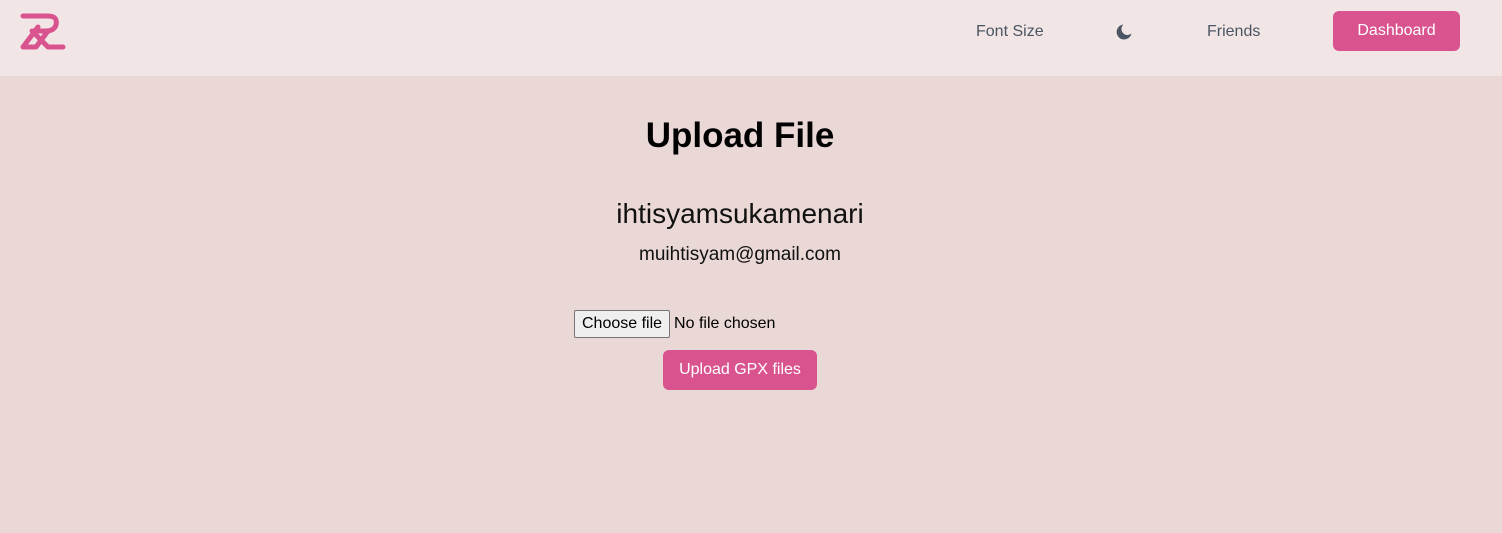 The image size is (1502, 533). What do you see at coordinates (751, 38) in the screenshot?
I see `navbar: Font Size Friends Dashboard` at bounding box center [751, 38].